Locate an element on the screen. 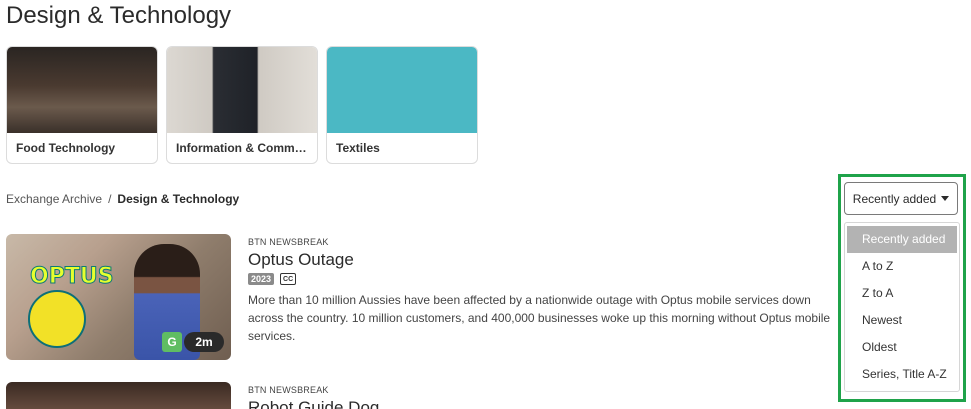 This screenshot has height=409, width=971. sort-dropdown-button: Recently added is located at coordinates (901, 198).